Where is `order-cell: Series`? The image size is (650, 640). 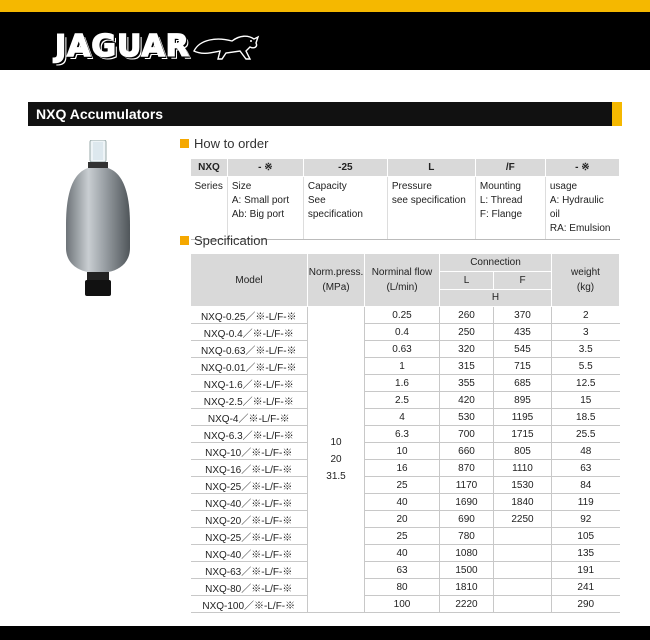 order-cell: Series is located at coordinates (209, 208).